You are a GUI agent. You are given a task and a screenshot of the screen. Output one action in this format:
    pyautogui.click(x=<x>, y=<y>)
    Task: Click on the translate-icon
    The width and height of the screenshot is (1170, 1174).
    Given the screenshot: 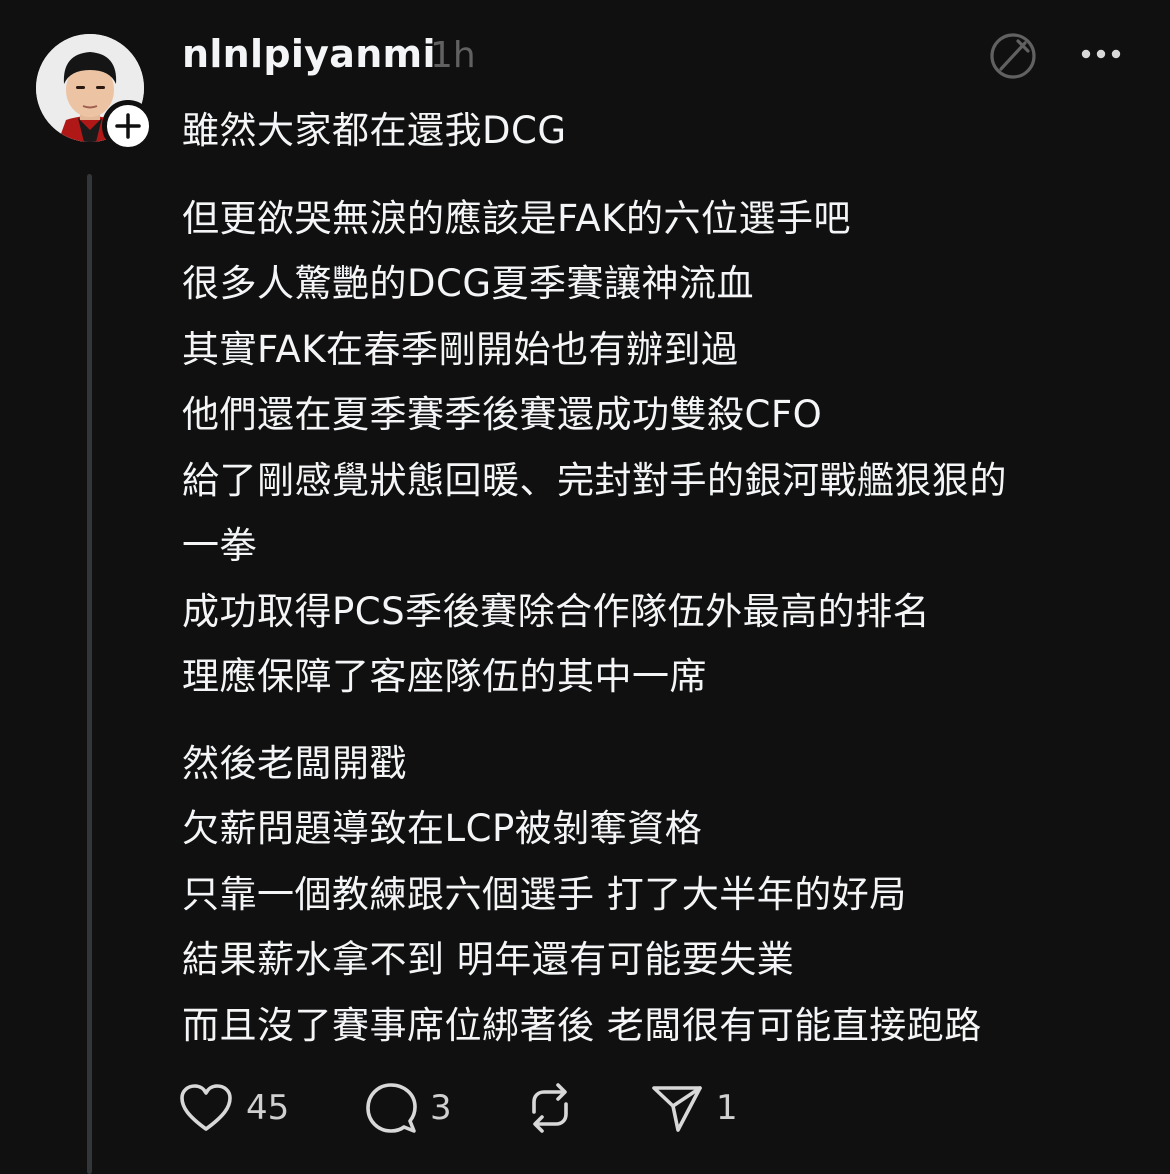 What is the action you would take?
    pyautogui.click(x=1013, y=56)
    